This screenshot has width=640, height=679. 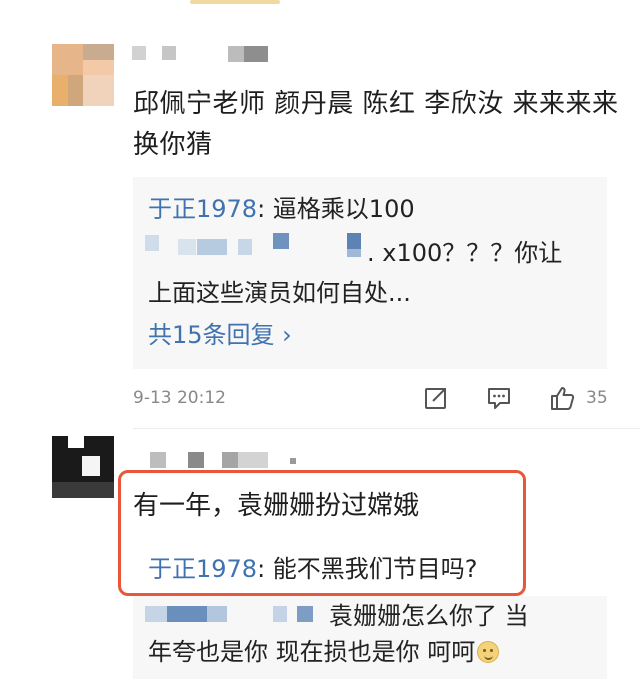 What do you see at coordinates (376, 124) in the screenshot?
I see `comment-text: 邱佩宁老师 颜丹晨 陈红 李欣汝 来来来来换你猜` at bounding box center [376, 124].